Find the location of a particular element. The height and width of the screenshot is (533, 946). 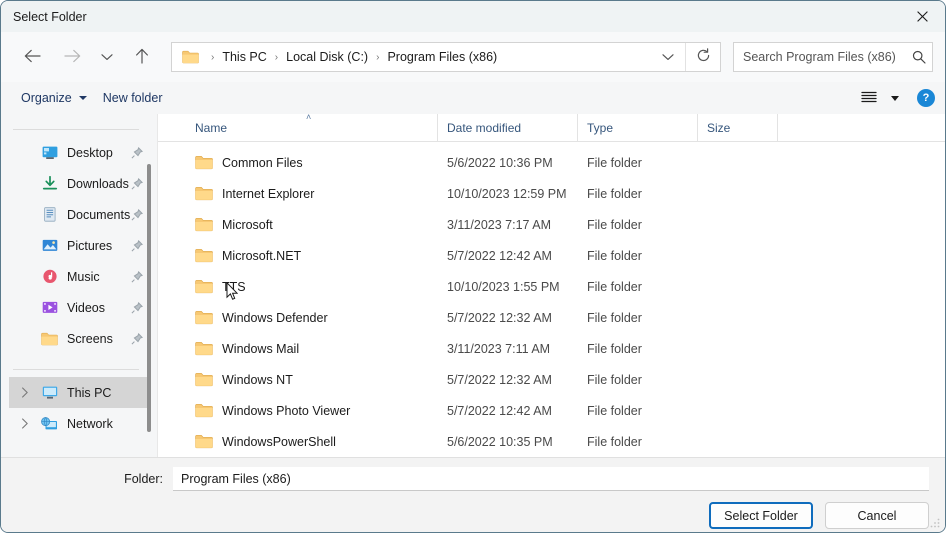

forward-arrow-icon is located at coordinates (72, 57).